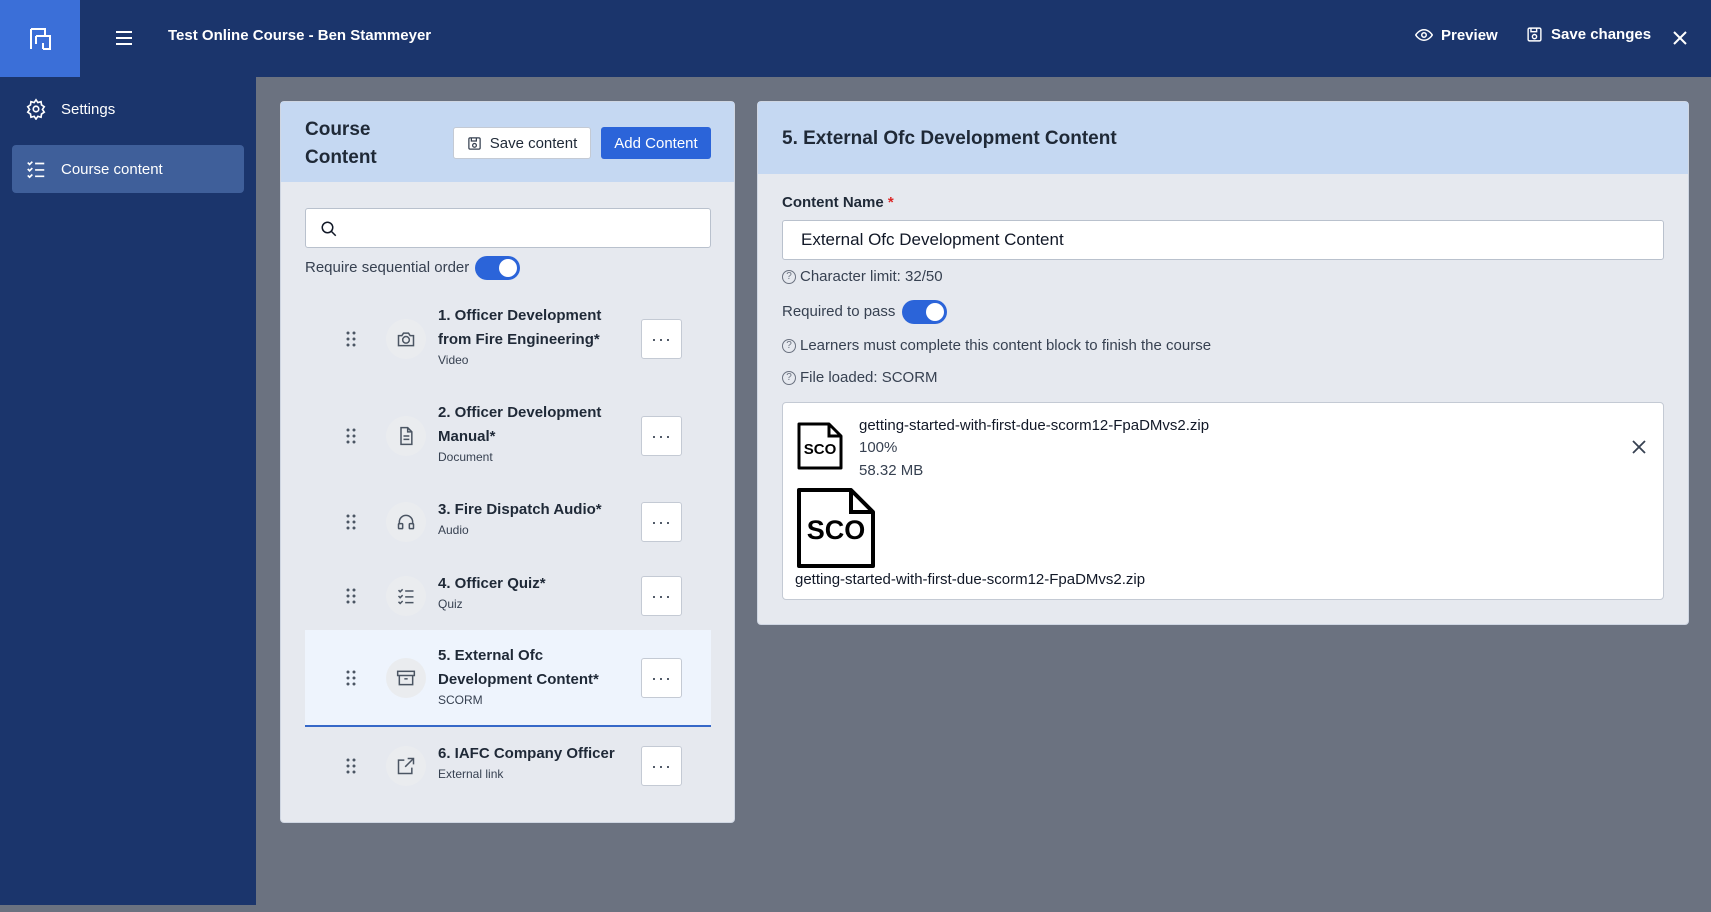 The height and width of the screenshot is (912, 1711). I want to click on search-input, so click(508, 228).